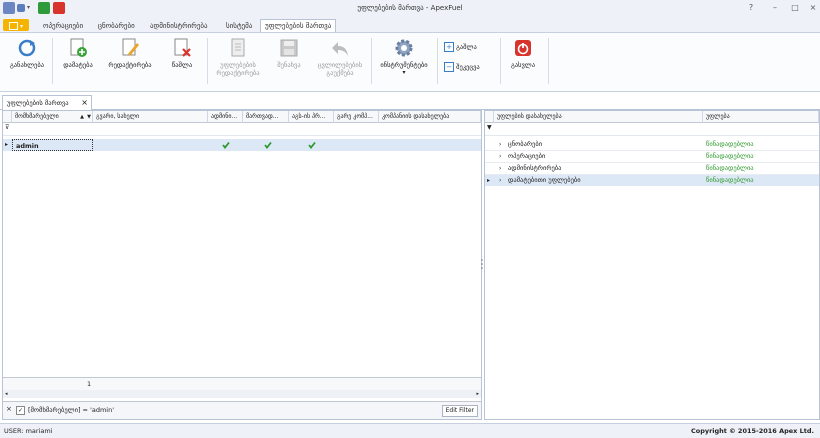 The height and width of the screenshot is (438, 820). I want to click on current-user: USER: mariami, so click(28, 431).